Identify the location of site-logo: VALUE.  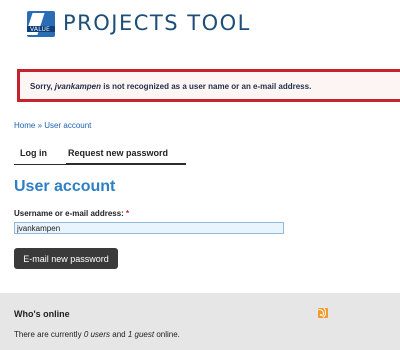
(41, 24).